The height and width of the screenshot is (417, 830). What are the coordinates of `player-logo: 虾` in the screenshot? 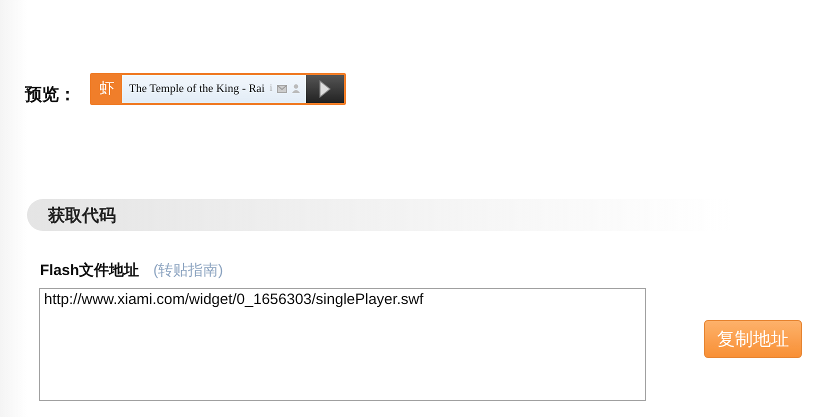 It's located at (107, 89).